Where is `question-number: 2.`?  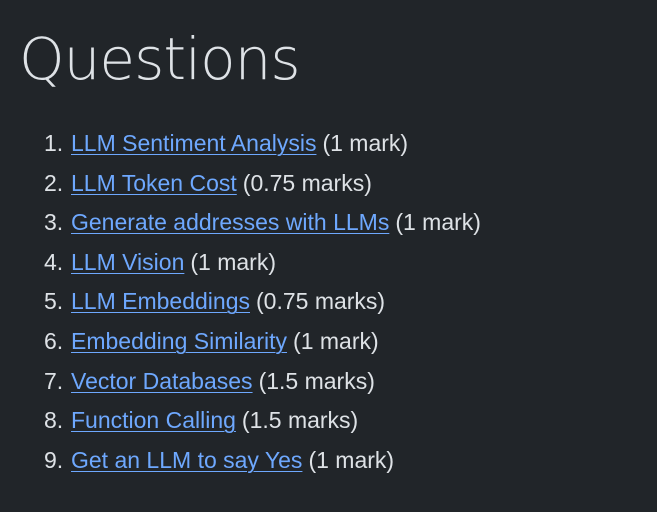
question-number: 2. is located at coordinates (54, 182).